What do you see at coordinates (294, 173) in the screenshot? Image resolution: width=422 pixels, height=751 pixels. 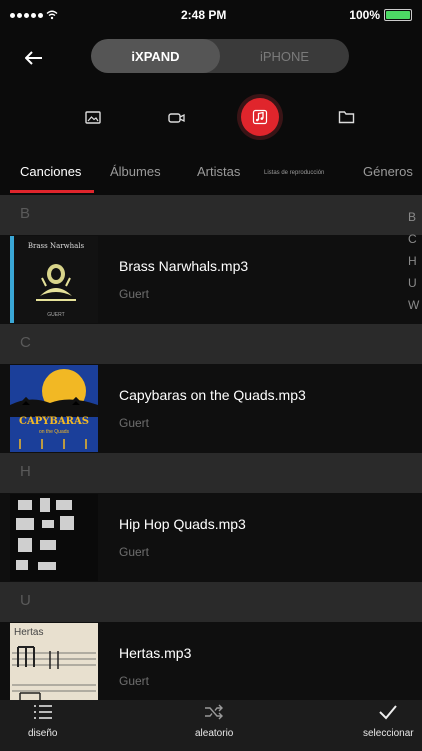 I see `tab-listas: Listas de reproducción` at bounding box center [294, 173].